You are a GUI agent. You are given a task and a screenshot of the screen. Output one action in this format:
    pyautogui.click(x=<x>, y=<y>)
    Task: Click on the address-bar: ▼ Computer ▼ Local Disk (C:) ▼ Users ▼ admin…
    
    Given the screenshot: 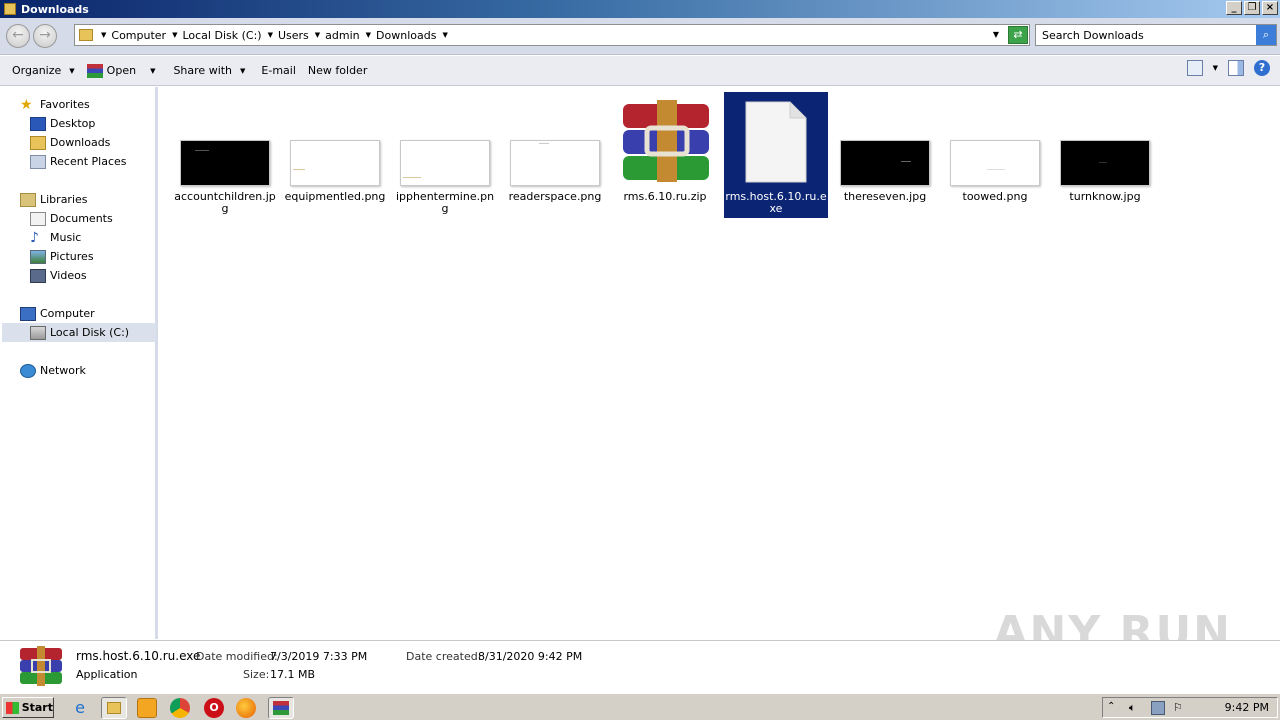 What is the action you would take?
    pyautogui.click(x=552, y=35)
    